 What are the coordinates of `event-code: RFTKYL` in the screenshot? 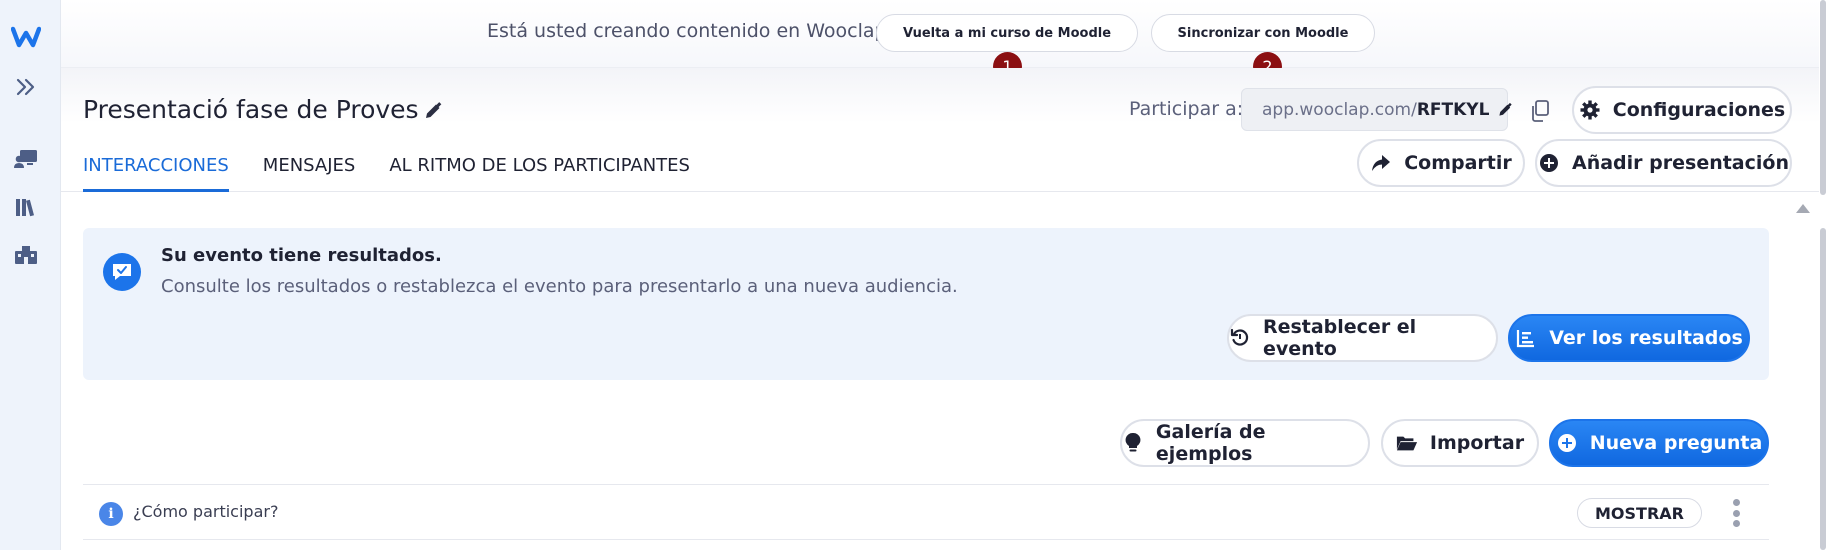 It's located at (1453, 109).